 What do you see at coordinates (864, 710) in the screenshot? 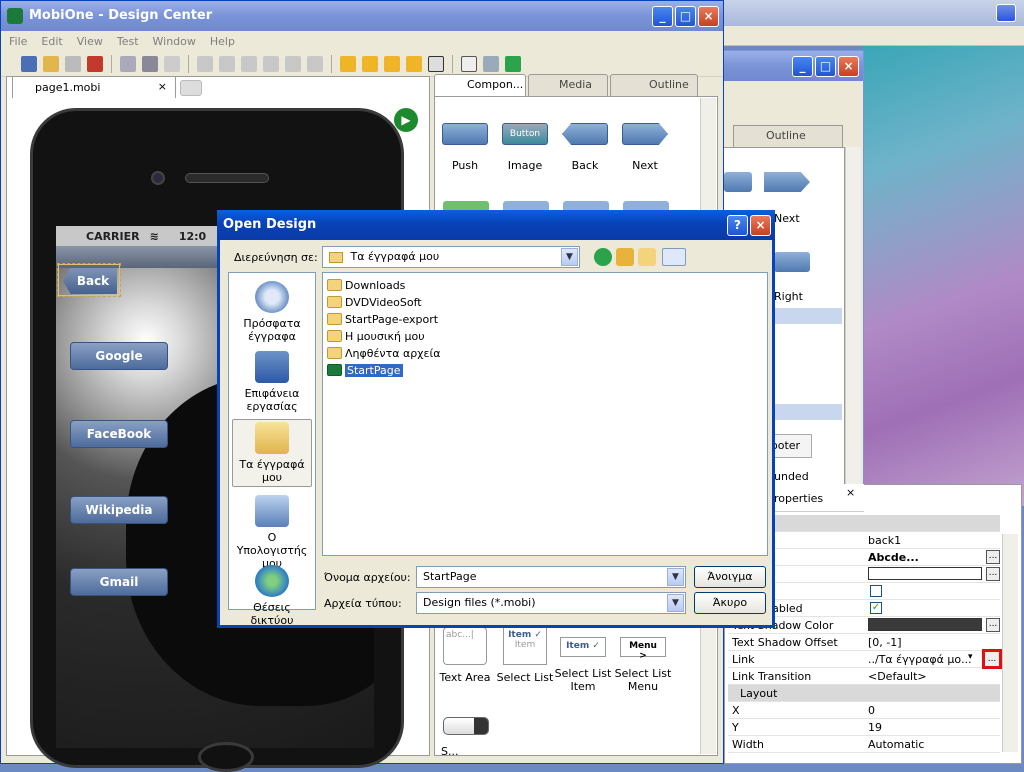
I see `prop-row-x: X 0` at bounding box center [864, 710].